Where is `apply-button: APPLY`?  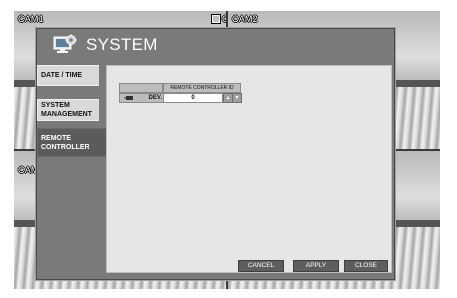
apply-button: APPLY is located at coordinates (316, 266).